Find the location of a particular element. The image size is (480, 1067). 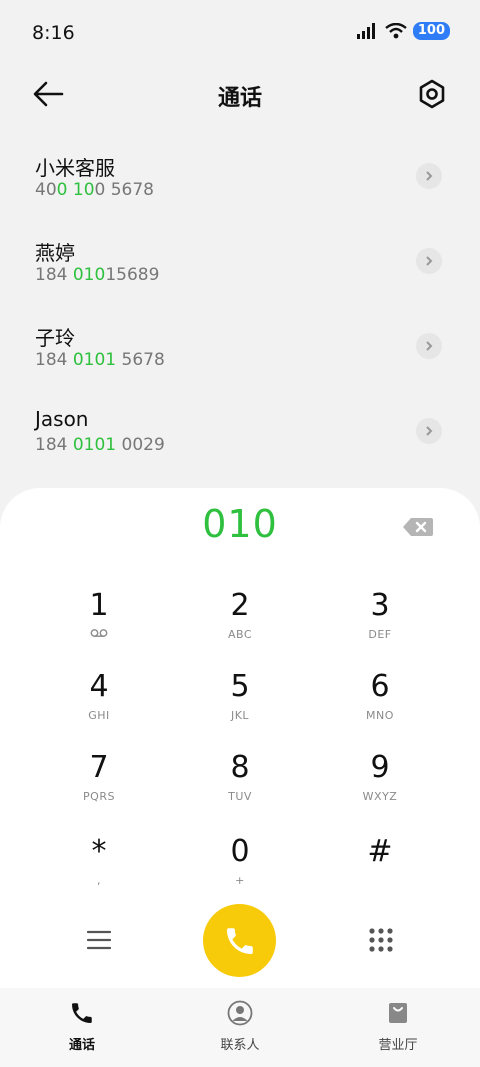

contact-item: 燕婷 184 01015689 is located at coordinates (240, 267).